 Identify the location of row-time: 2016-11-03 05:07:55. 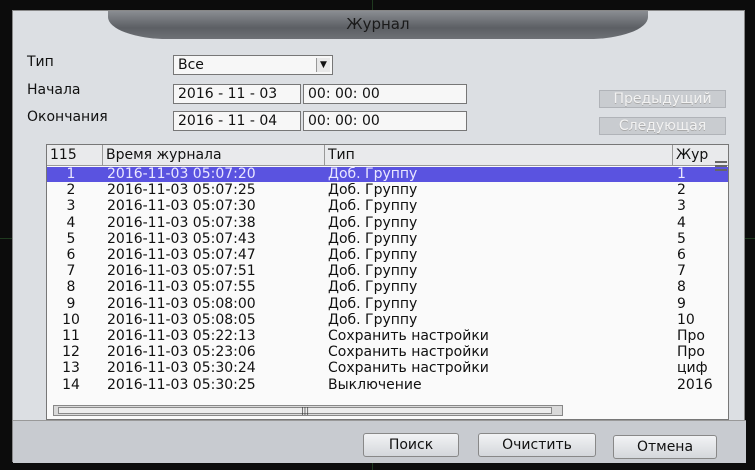
(181, 288).